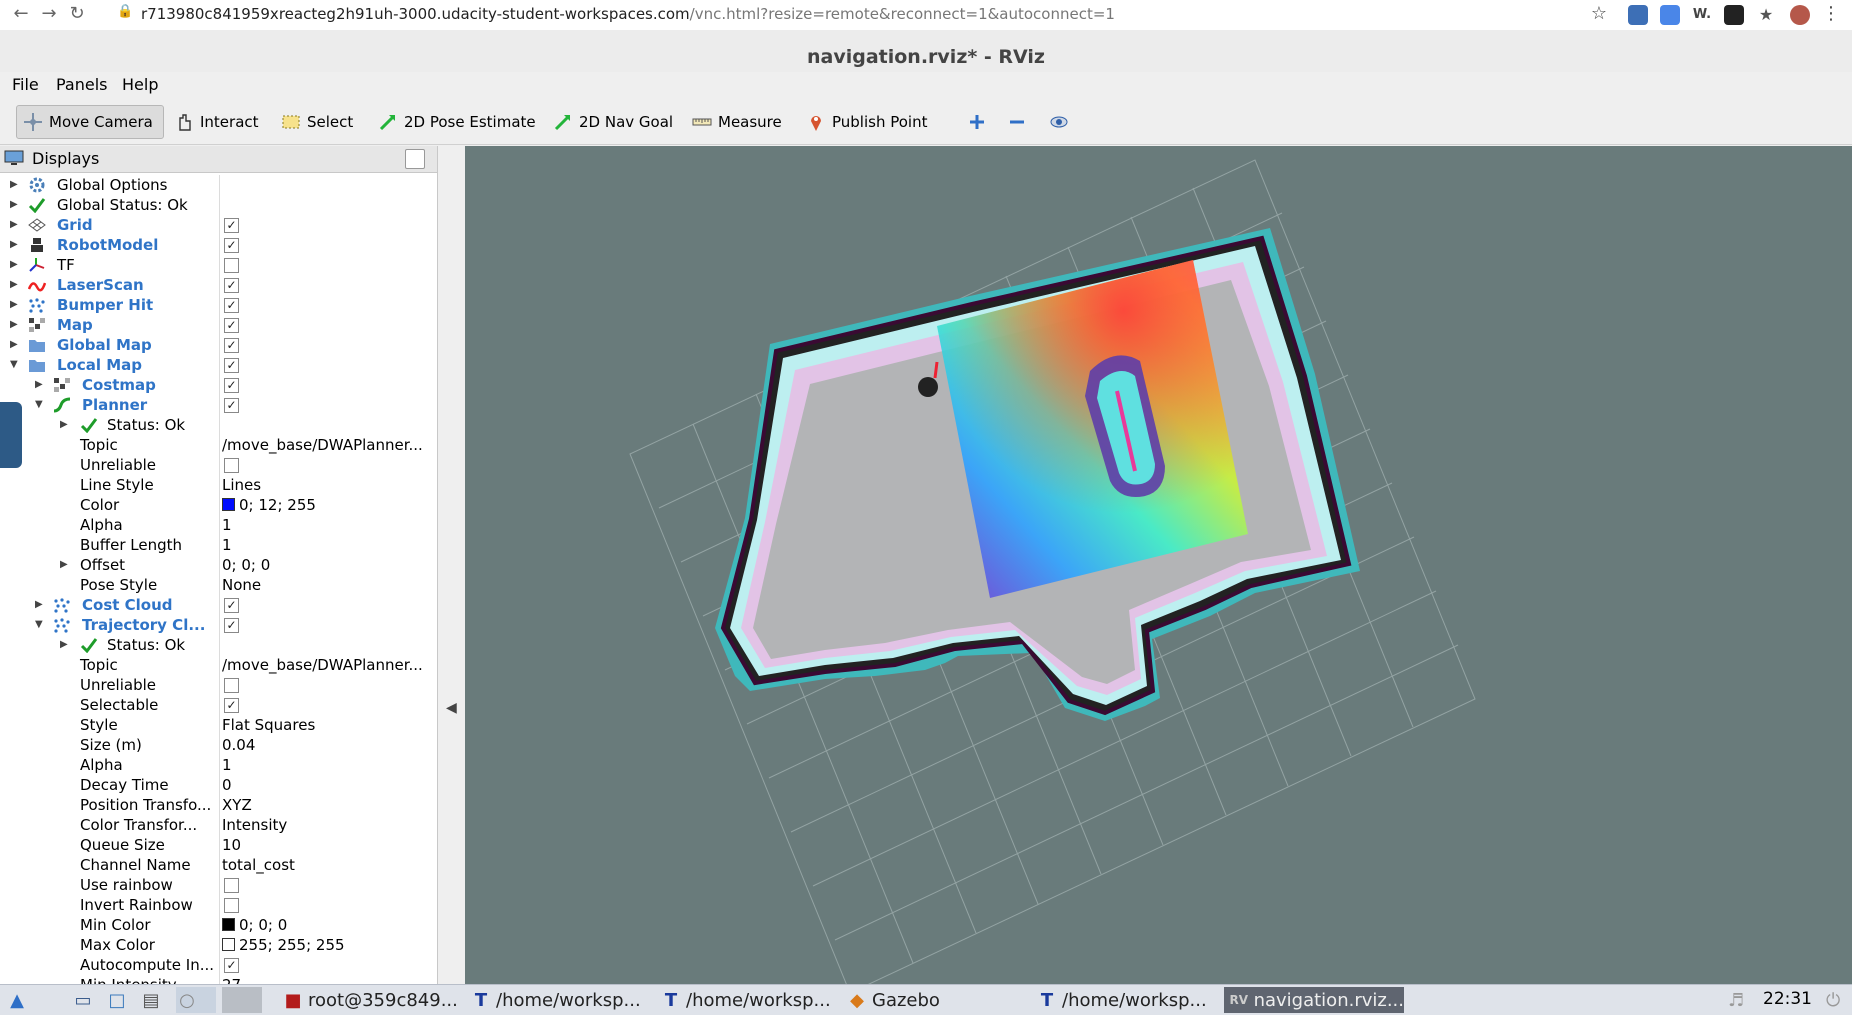 The width and height of the screenshot is (1852, 1015). Describe the element at coordinates (457, 122) in the screenshot. I see `pose-estimate-button: 2D Pose Estimate` at that location.